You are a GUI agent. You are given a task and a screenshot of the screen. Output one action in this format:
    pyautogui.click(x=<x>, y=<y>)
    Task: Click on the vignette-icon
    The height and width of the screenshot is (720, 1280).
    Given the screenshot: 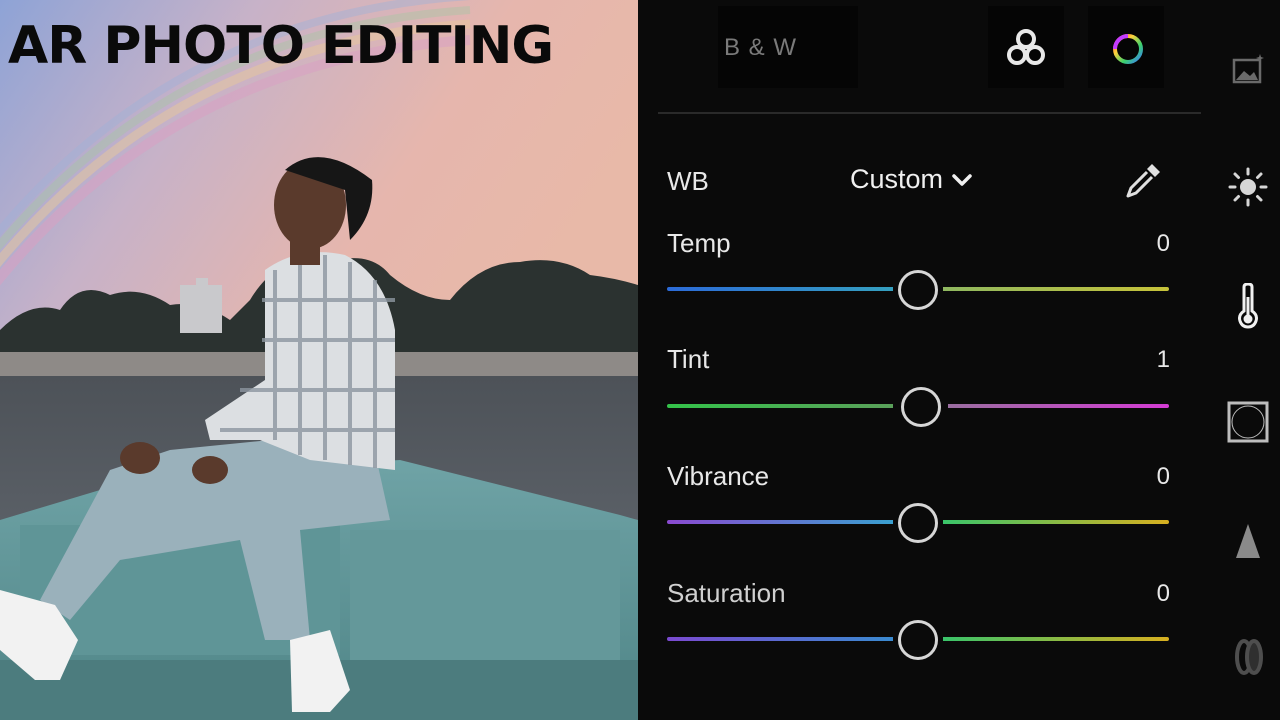 What is the action you would take?
    pyautogui.click(x=1248, y=422)
    